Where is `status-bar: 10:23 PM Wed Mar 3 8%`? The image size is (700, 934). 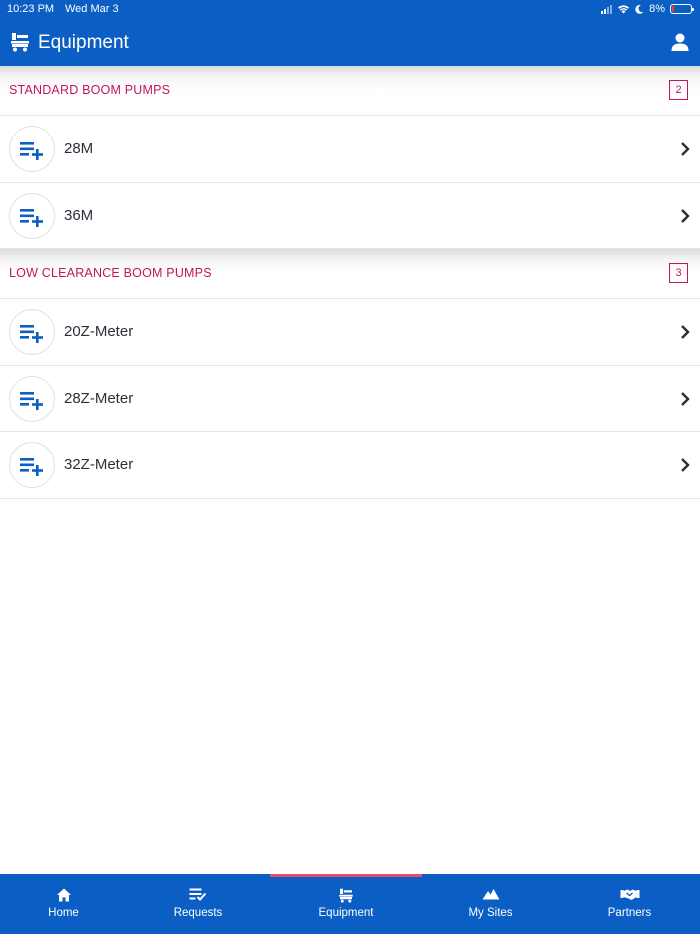
status-bar: 10:23 PM Wed Mar 3 8% is located at coordinates (350, 10).